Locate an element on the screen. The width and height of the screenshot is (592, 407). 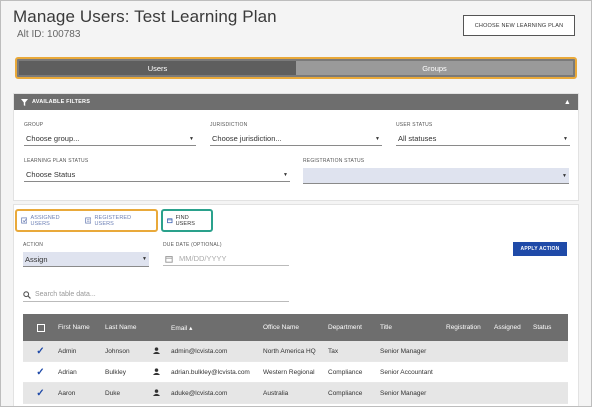
find-users-group: FIND USERS is located at coordinates (187, 220).